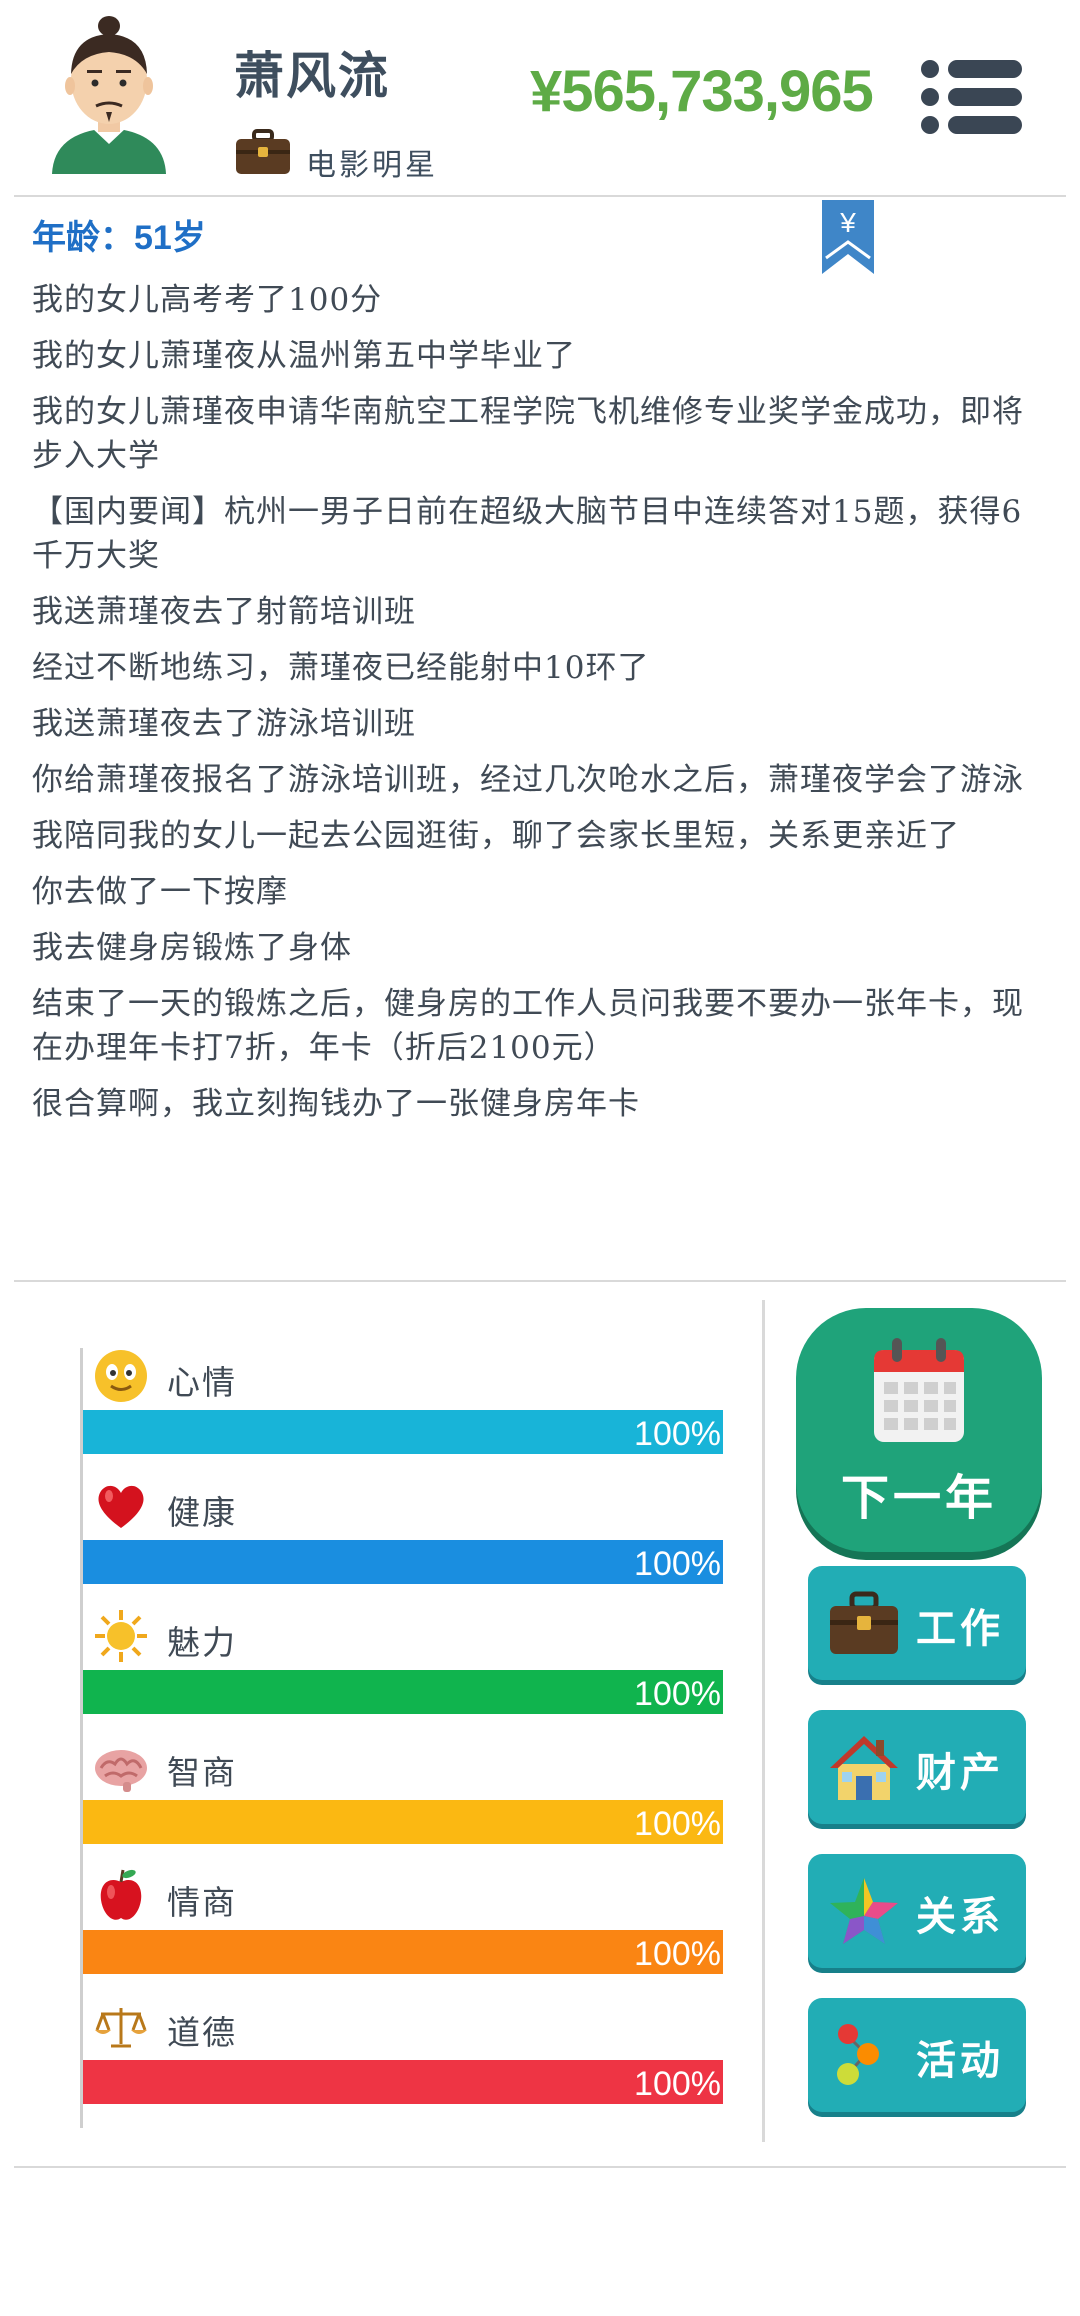 The height and width of the screenshot is (2316, 1080). What do you see at coordinates (919, 1390) in the screenshot?
I see `calendar-icon` at bounding box center [919, 1390].